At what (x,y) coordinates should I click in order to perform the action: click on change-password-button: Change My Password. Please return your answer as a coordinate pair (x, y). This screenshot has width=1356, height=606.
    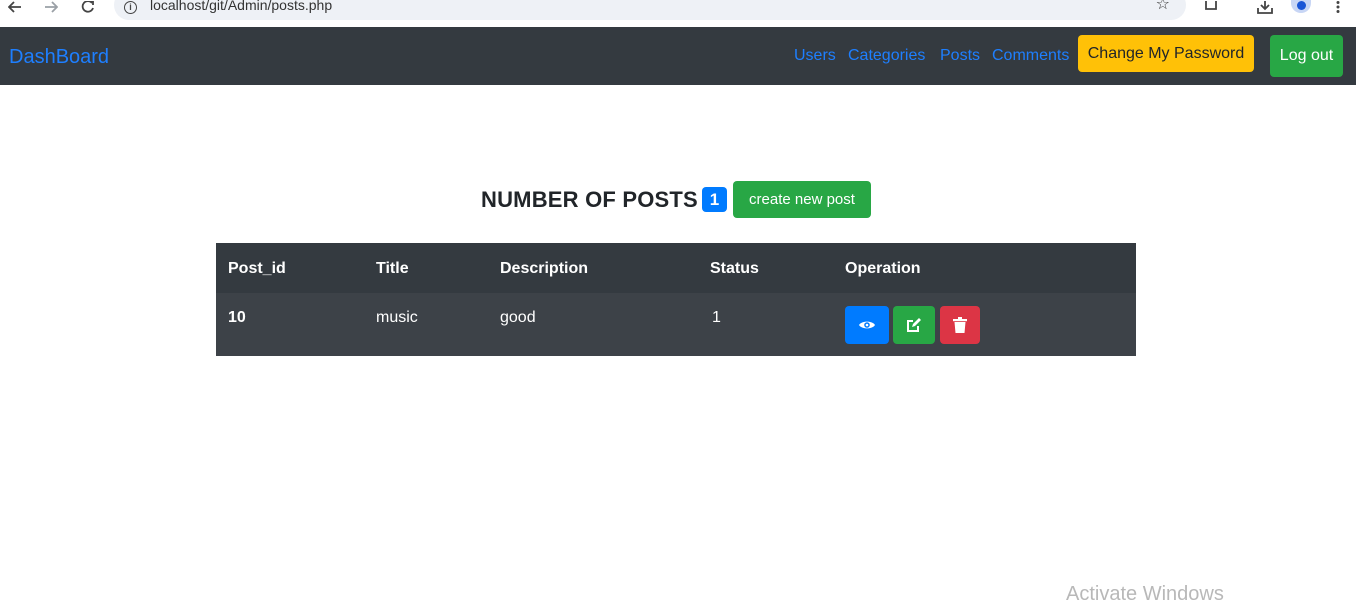
    Looking at the image, I should click on (1166, 53).